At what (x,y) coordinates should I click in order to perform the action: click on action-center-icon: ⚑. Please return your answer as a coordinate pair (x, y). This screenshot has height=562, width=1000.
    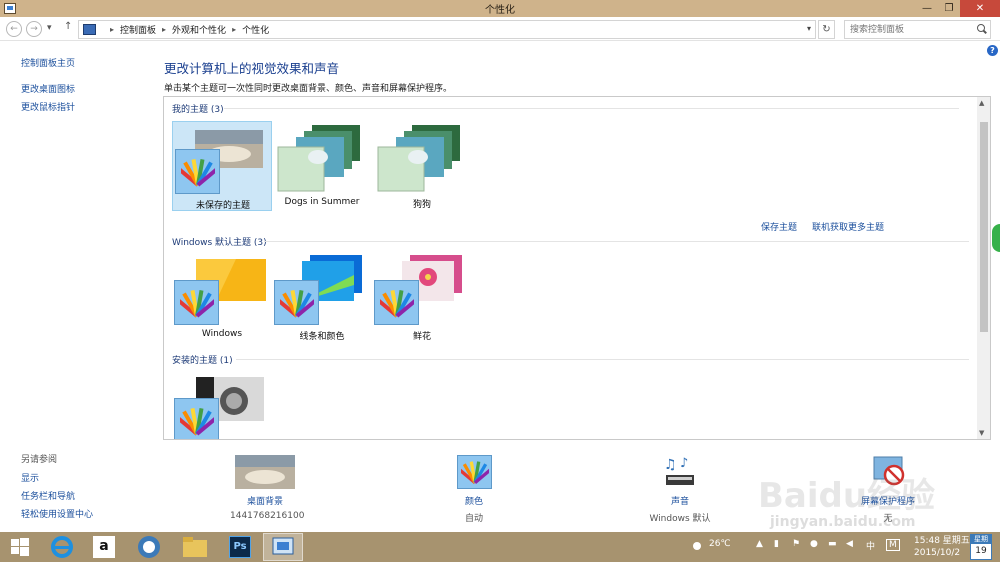
    Looking at the image, I should click on (796, 544).